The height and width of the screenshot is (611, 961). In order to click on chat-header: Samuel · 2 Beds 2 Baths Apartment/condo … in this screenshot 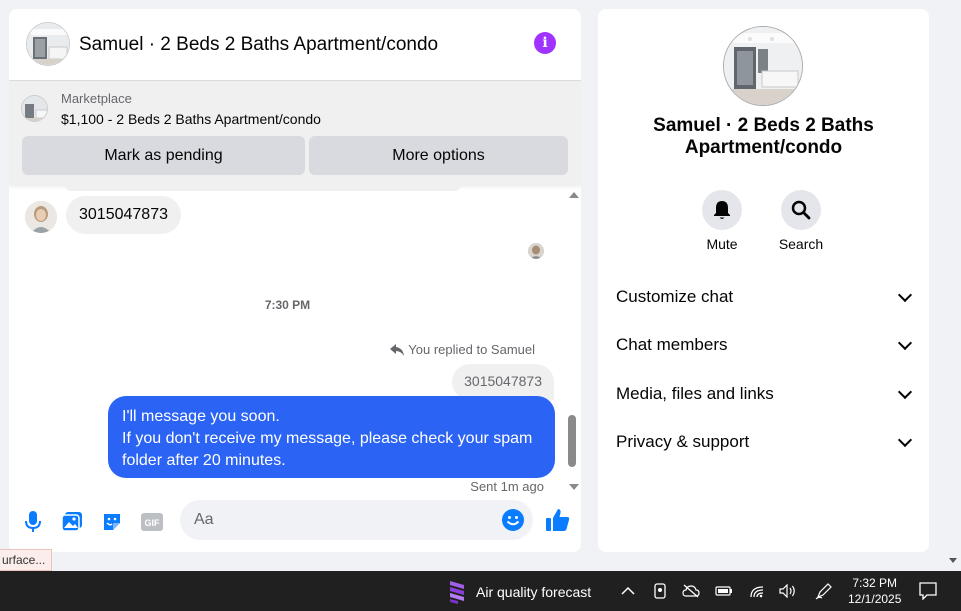, I will do `click(295, 45)`.